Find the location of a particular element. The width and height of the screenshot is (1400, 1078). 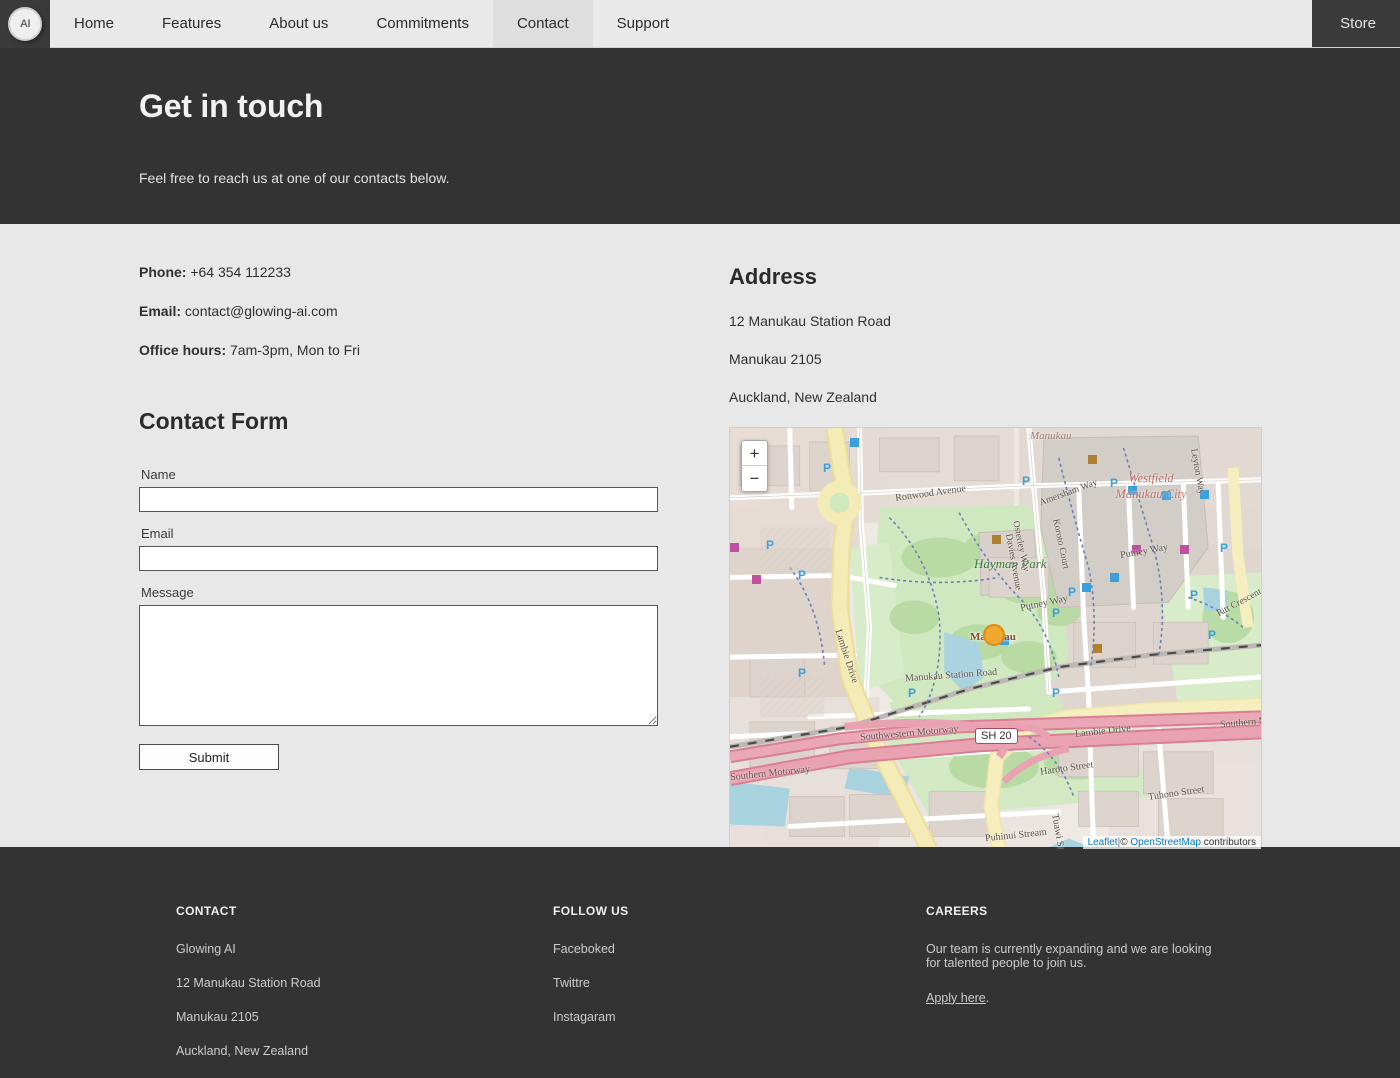

email-field-label: Email is located at coordinates (157, 534).